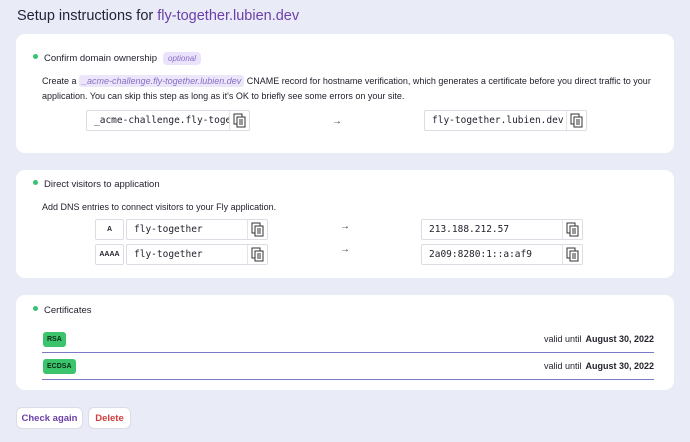  What do you see at coordinates (348, 366) in the screenshot?
I see `certificate-row: ECDSA valid until August 30, 2022` at bounding box center [348, 366].